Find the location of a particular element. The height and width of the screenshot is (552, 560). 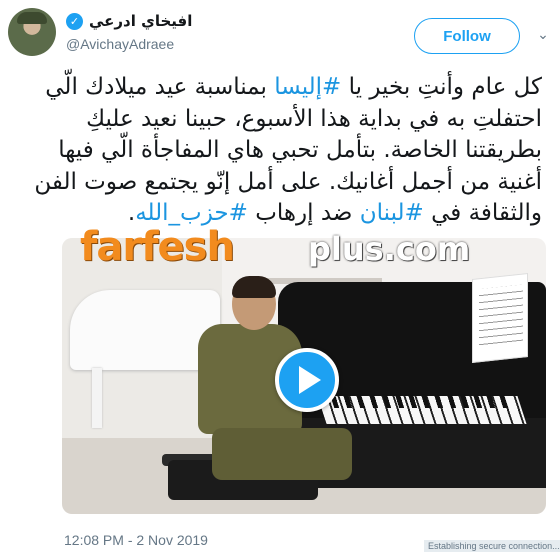

tweet-text-segment: ضد إرهاب is located at coordinates (303, 213).